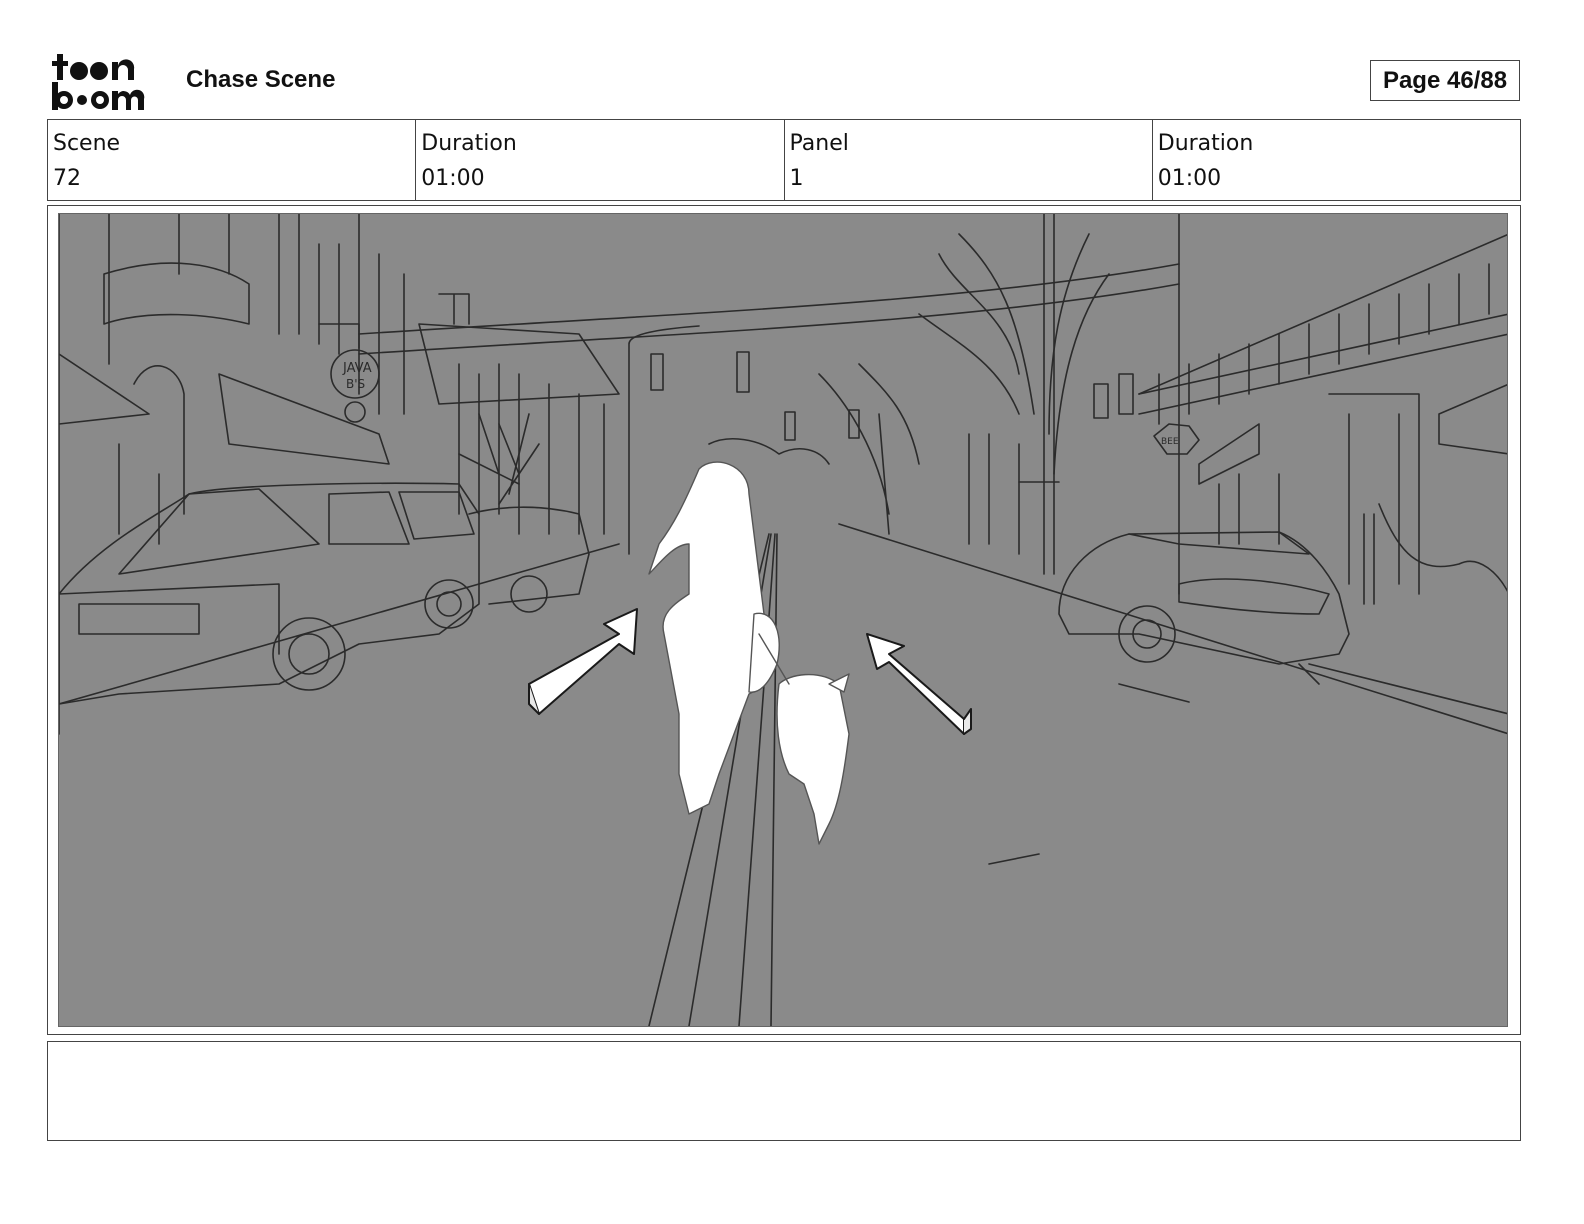 This screenshot has height=1224, width=1584. What do you see at coordinates (469, 143) in the screenshot?
I see `scene-duration-label: Duration` at bounding box center [469, 143].